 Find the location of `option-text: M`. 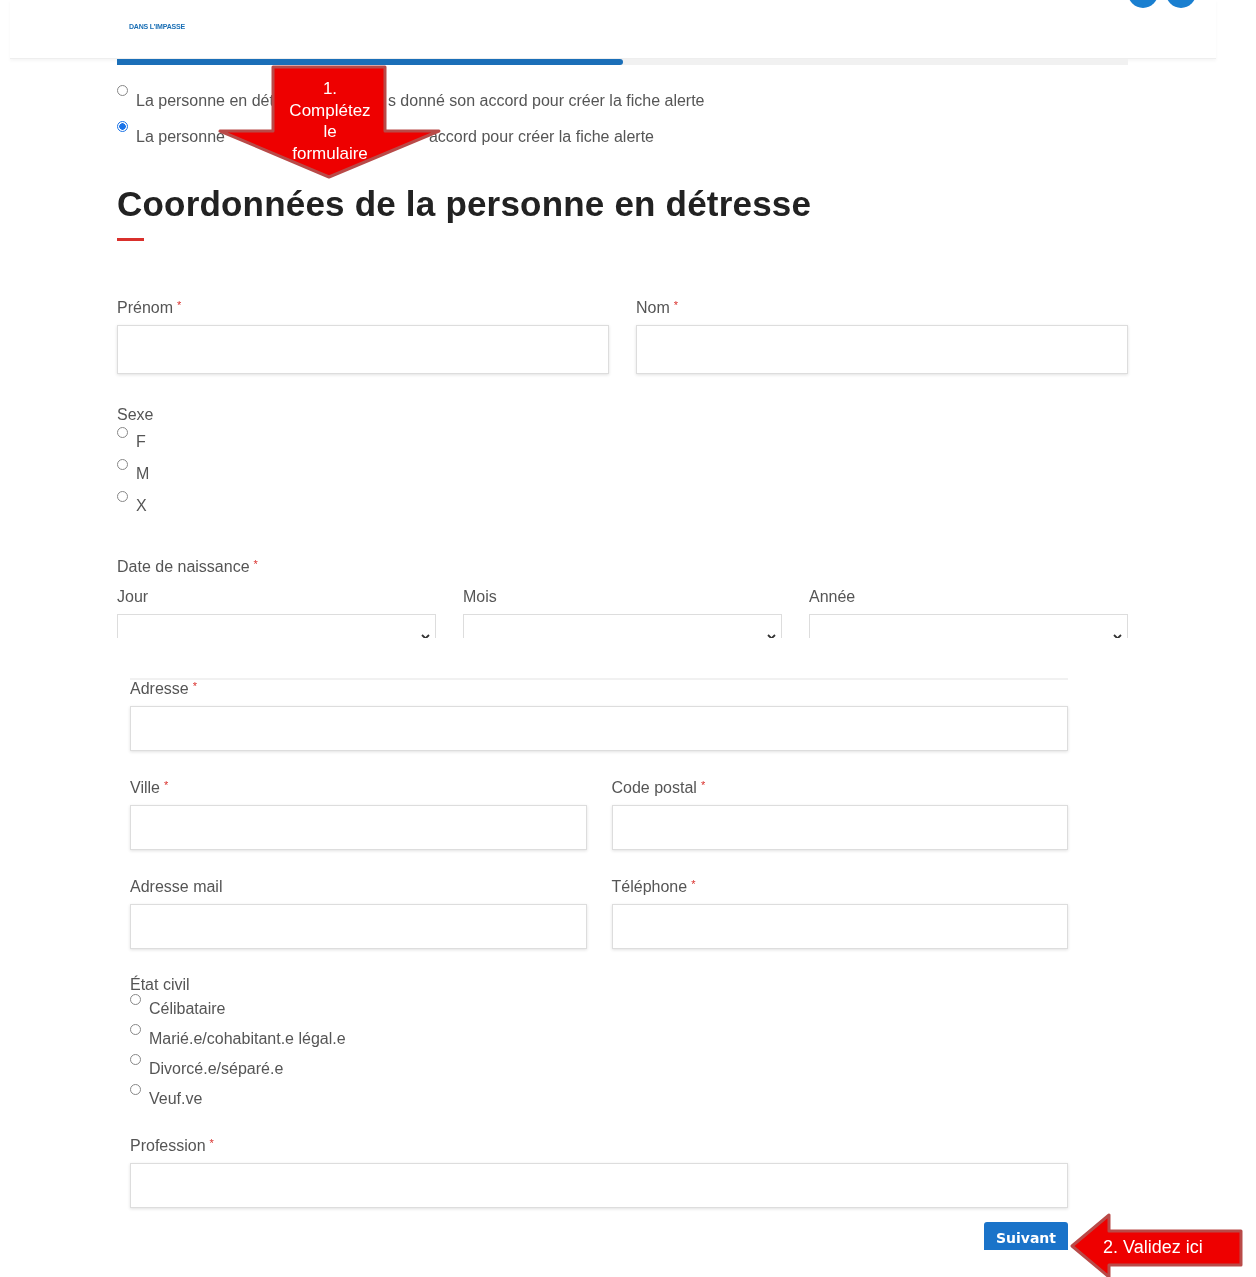

option-text: M is located at coordinates (143, 474).